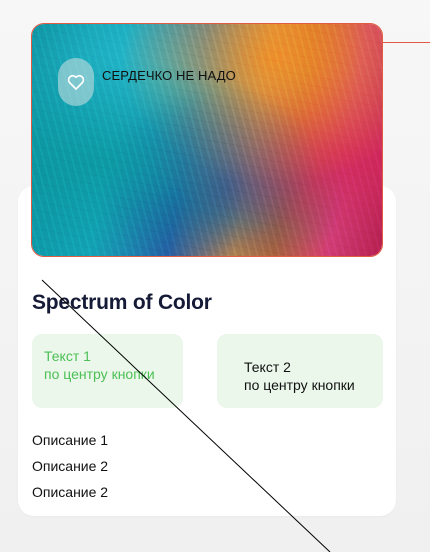  What do you see at coordinates (267, 367) in the screenshot?
I see `button-2-line-1: Текст 2` at bounding box center [267, 367].